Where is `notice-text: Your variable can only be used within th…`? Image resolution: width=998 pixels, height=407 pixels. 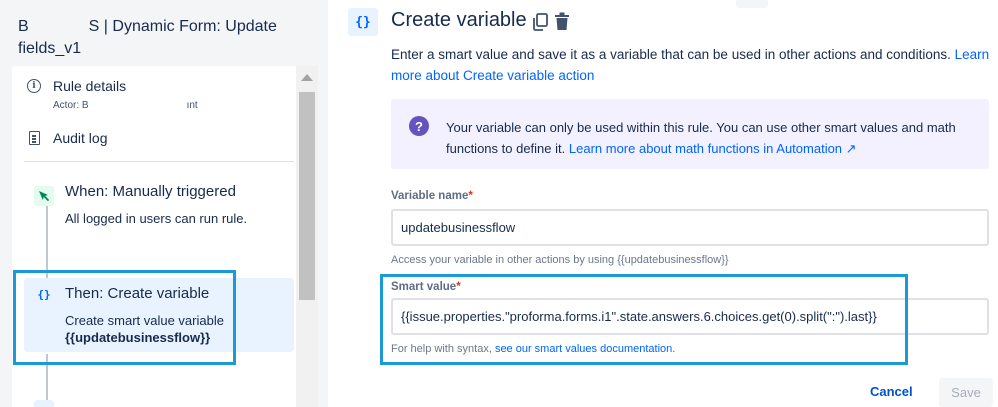 notice-text: Your variable can only be used within th… is located at coordinates (711, 138).